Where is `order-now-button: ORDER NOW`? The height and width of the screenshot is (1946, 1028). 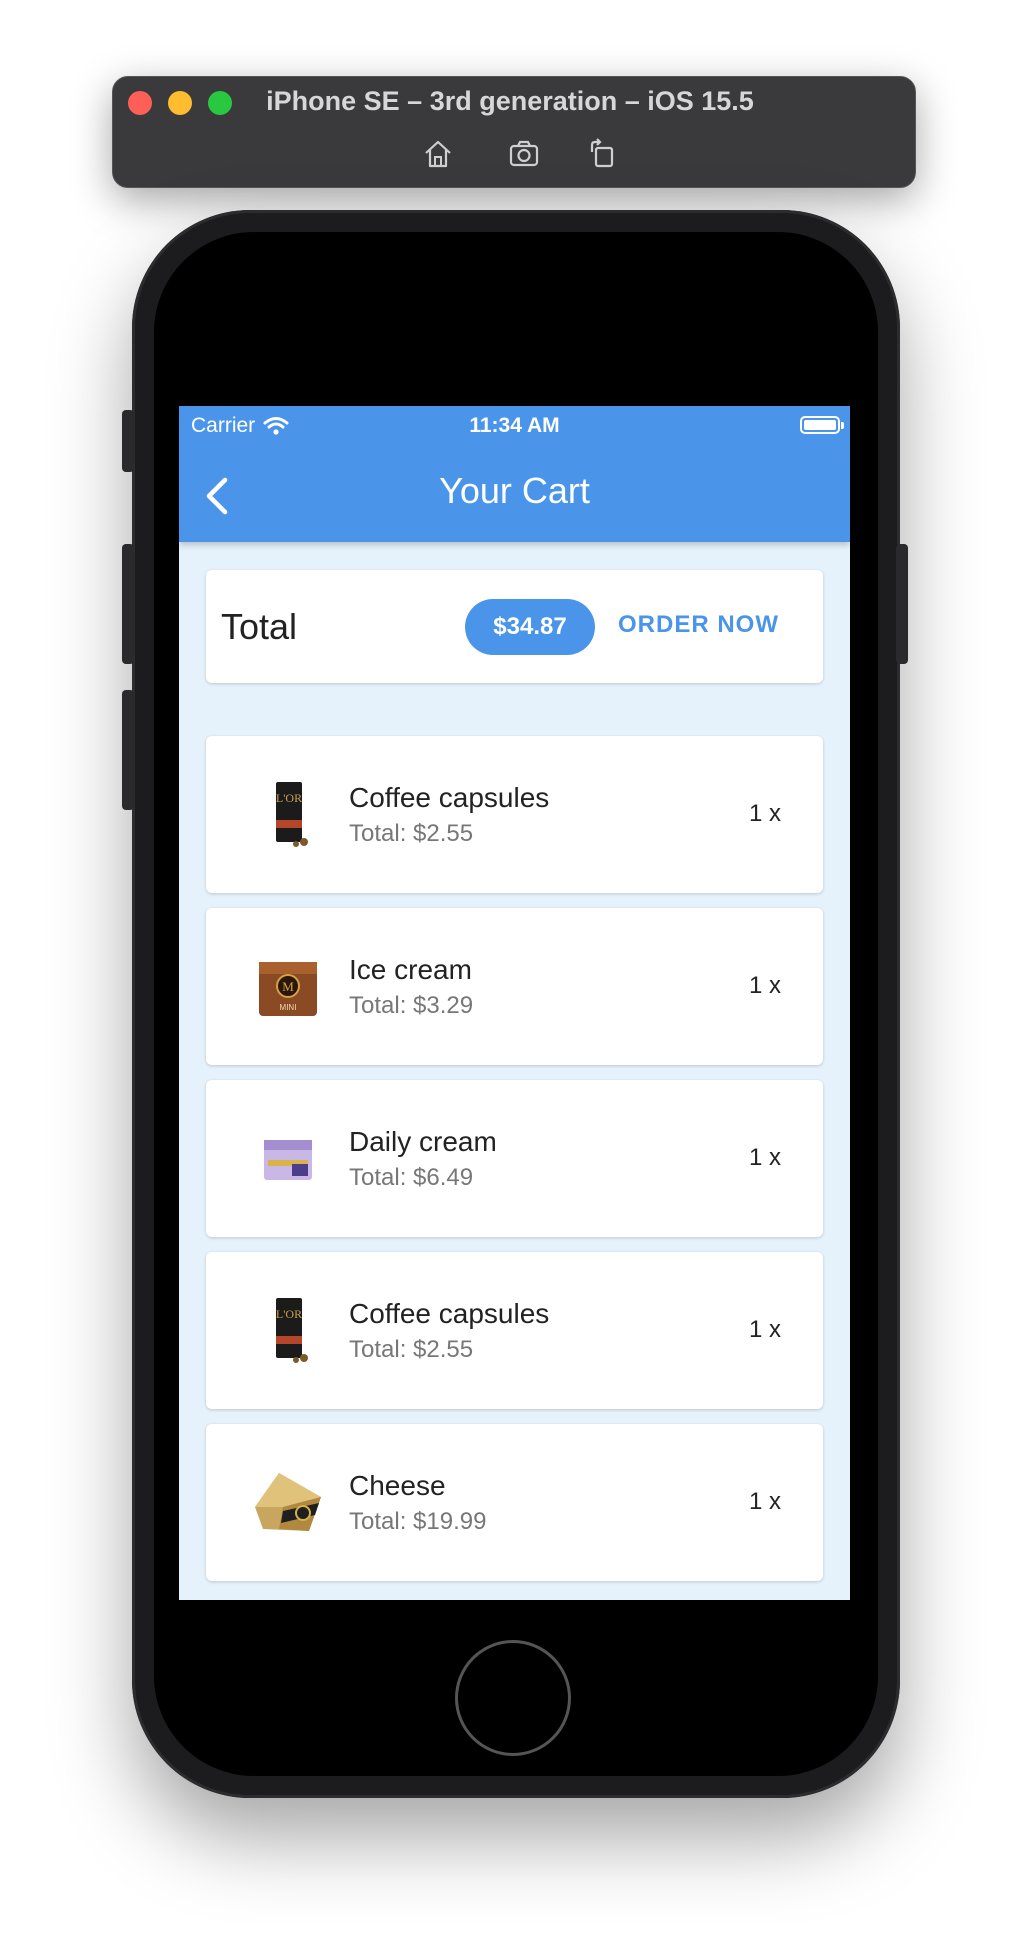
order-now-button: ORDER NOW is located at coordinates (698, 625).